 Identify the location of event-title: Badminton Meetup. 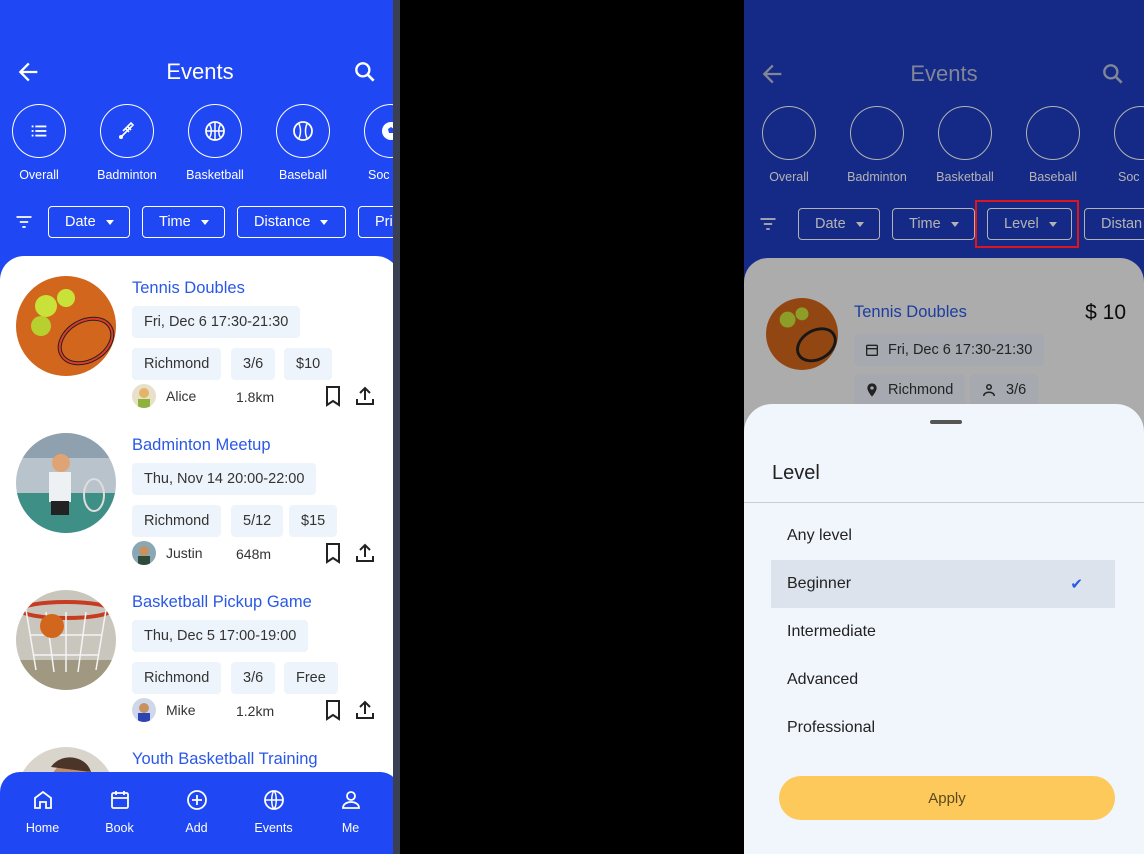
(201, 445).